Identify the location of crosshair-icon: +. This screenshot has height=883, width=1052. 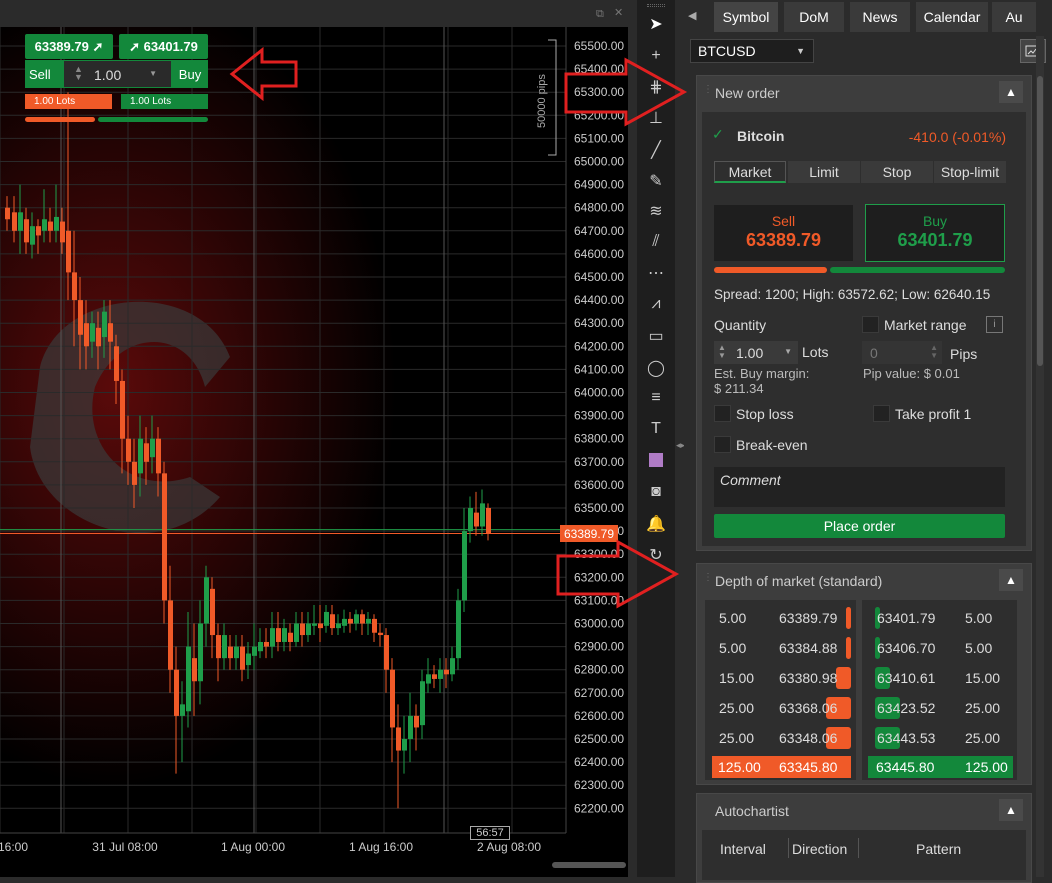
(656, 56).